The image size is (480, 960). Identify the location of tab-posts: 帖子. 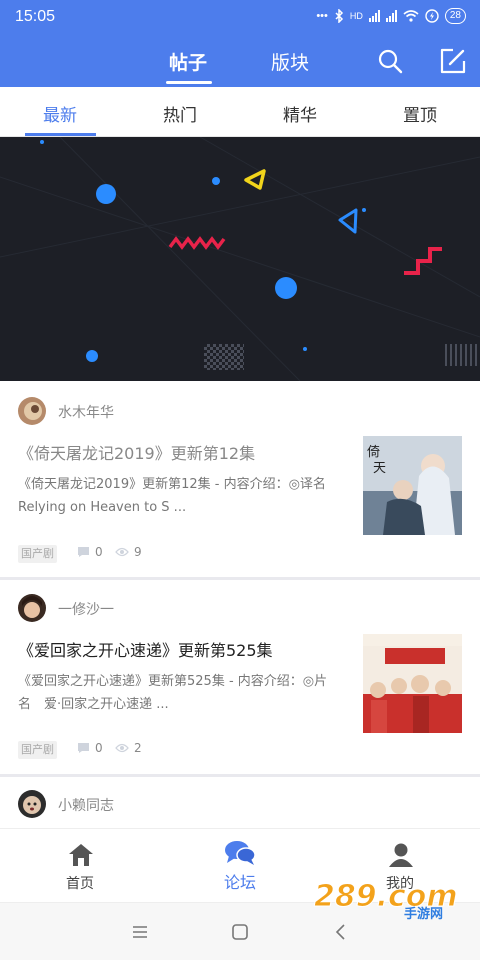
(188, 61).